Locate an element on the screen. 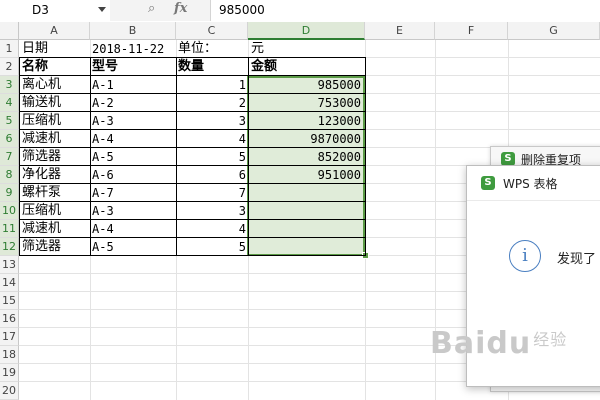 The height and width of the screenshot is (400, 600). dialog-title: WPS 表格 is located at coordinates (530, 184).